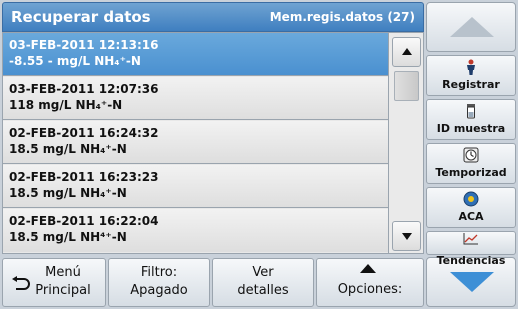 Image resolution: width=518 pixels, height=309 pixels. Describe the element at coordinates (471, 260) in the screenshot. I see `trends-label: Tendencias` at that location.